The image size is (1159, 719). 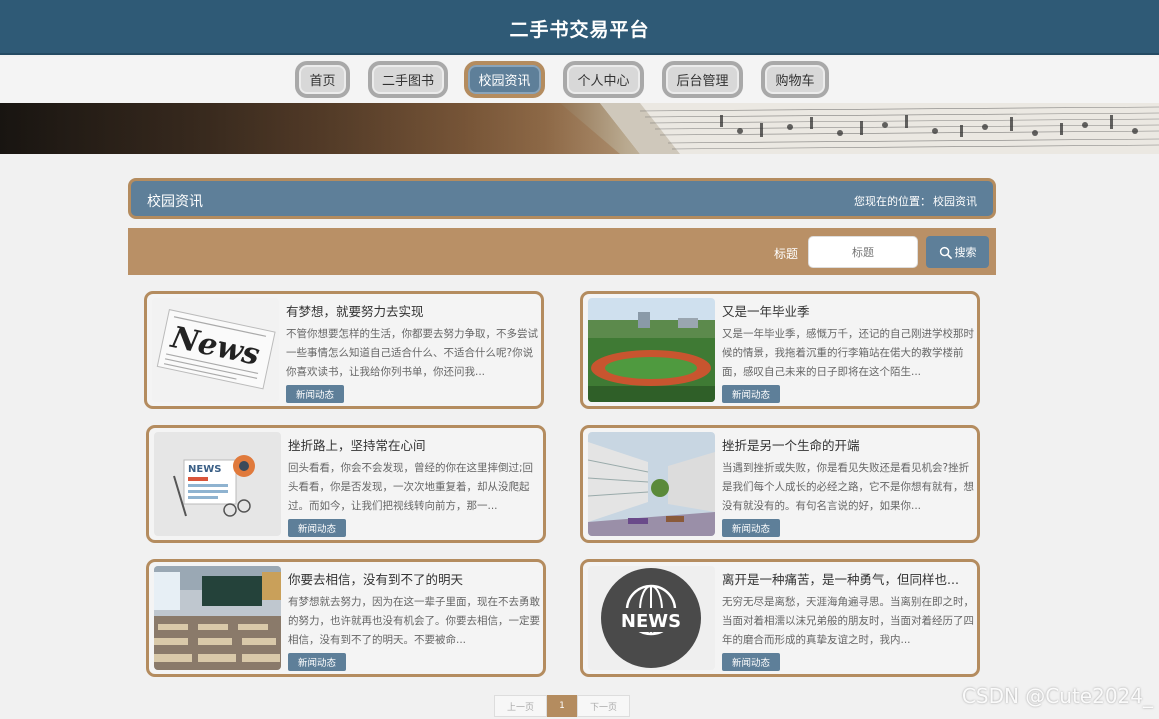 I want to click on section-header: 校园资讯 您现在的位置： 校园资讯, so click(x=562, y=198).